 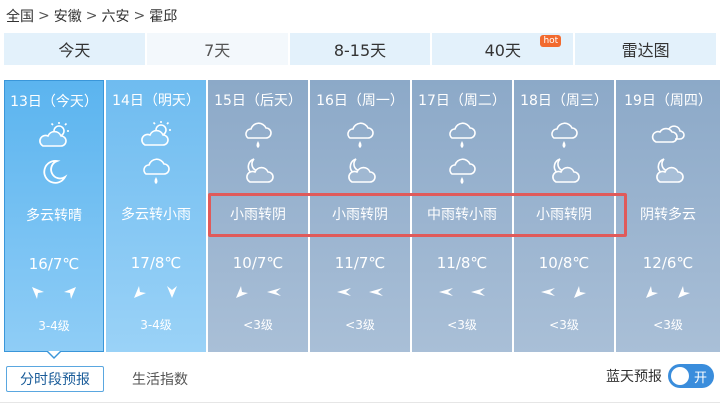 I want to click on day-date: 19日（周四）, so click(x=668, y=101).